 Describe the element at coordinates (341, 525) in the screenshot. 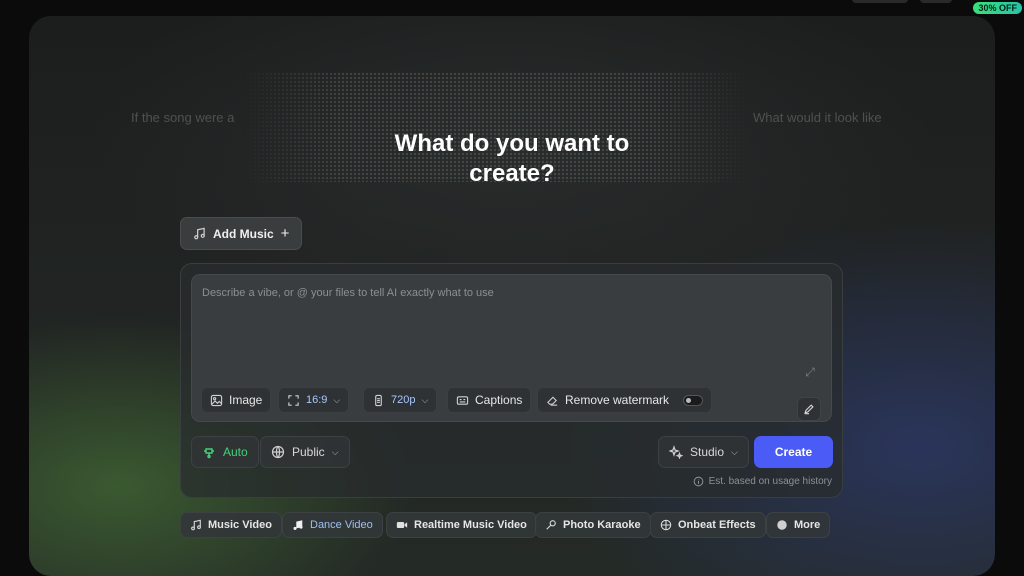

I see `mode-pill-label: Dance Video` at that location.